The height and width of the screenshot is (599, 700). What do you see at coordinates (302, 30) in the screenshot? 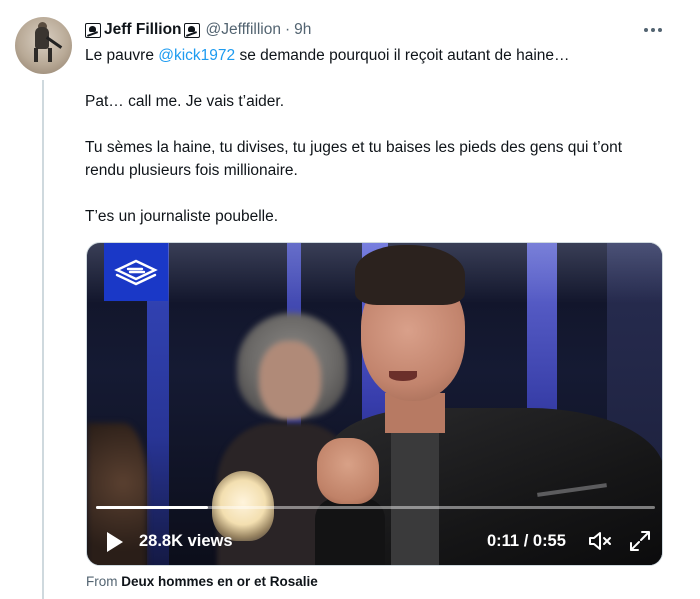
I see `tweet-timestamp: 9h` at bounding box center [302, 30].